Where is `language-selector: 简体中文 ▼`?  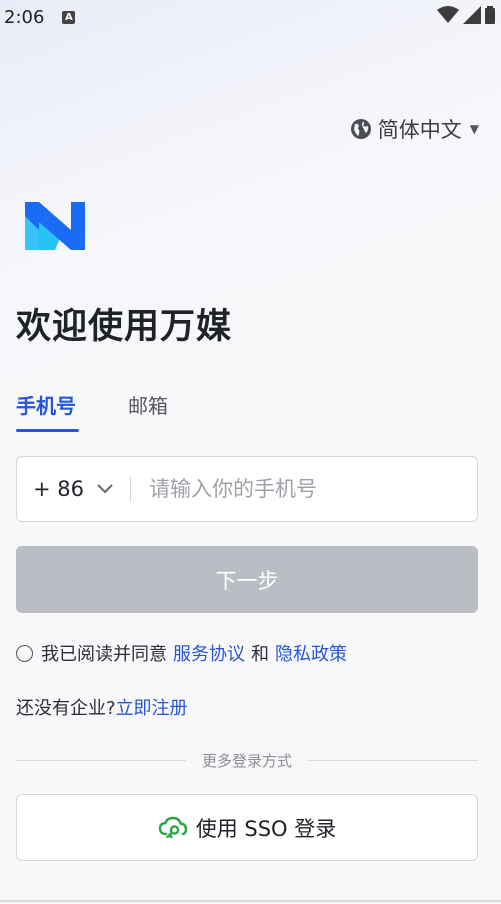
language-selector: 简体中文 ▼ is located at coordinates (414, 129).